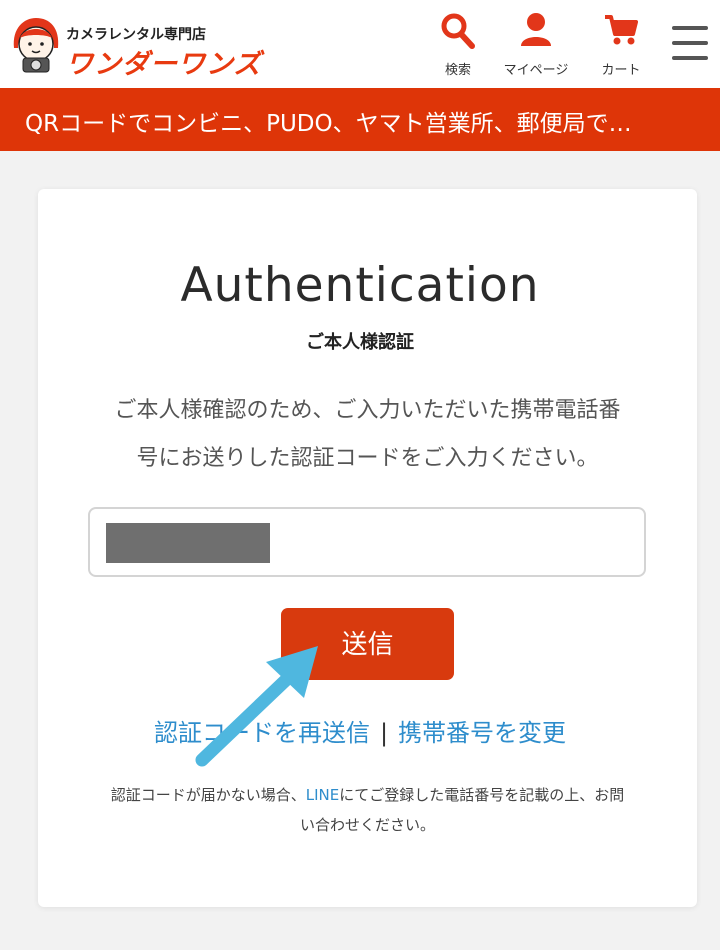  What do you see at coordinates (360, 44) in the screenshot?
I see `site-header: カメラレンタル専門店 ワンダーワンズ 検索 マイページ カート` at bounding box center [360, 44].